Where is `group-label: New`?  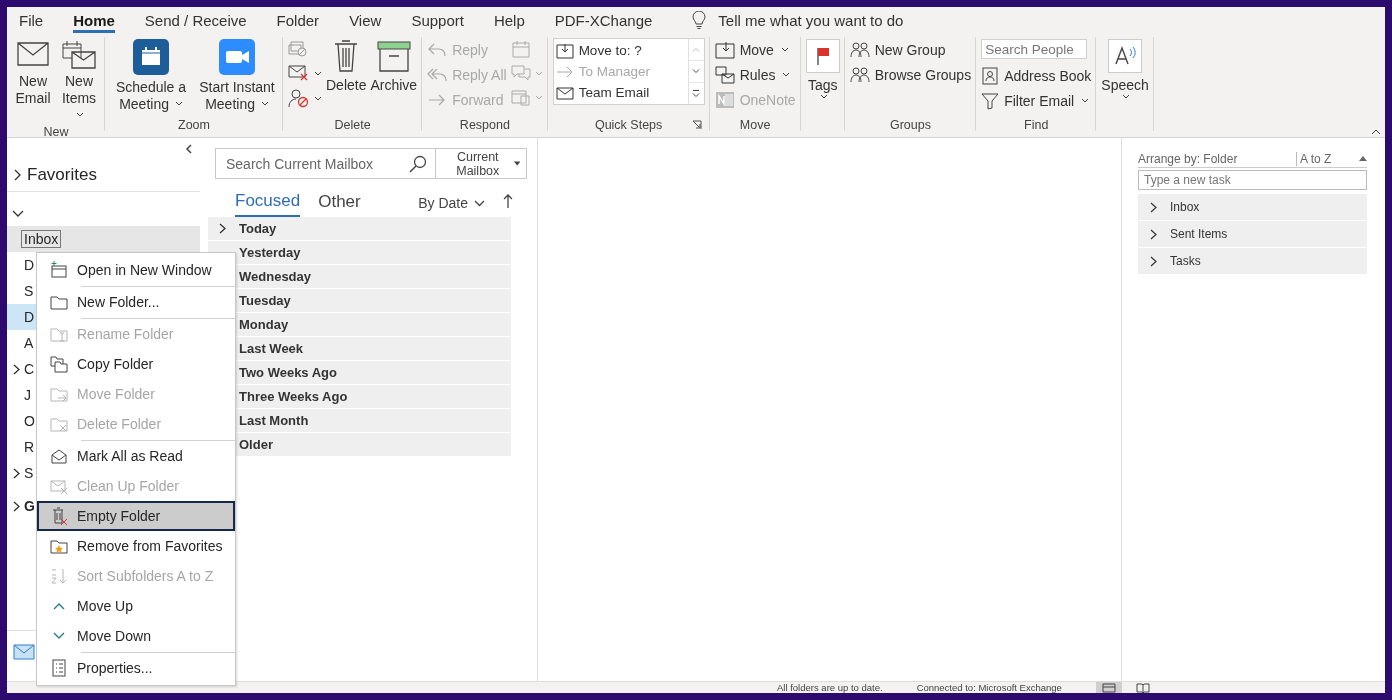 group-label: New is located at coordinates (56, 132).